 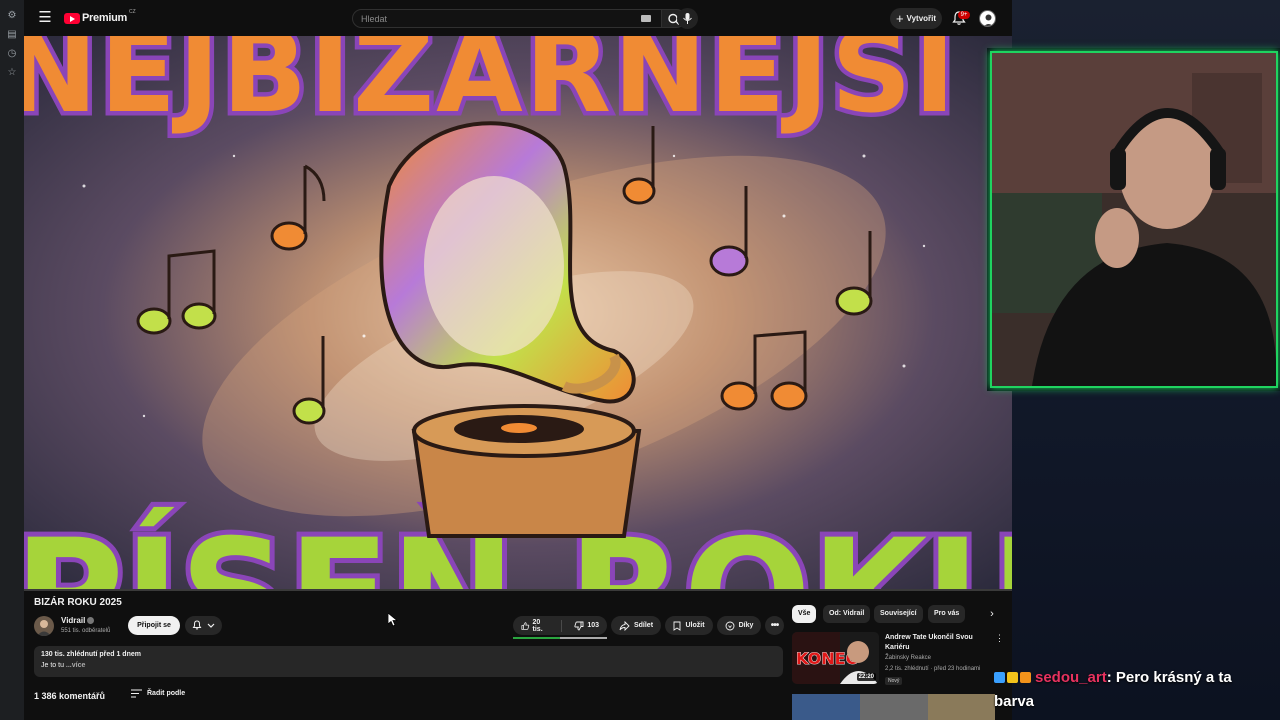 What do you see at coordinates (593, 625) in the screenshot?
I see `dislike-count: 103` at bounding box center [593, 625].